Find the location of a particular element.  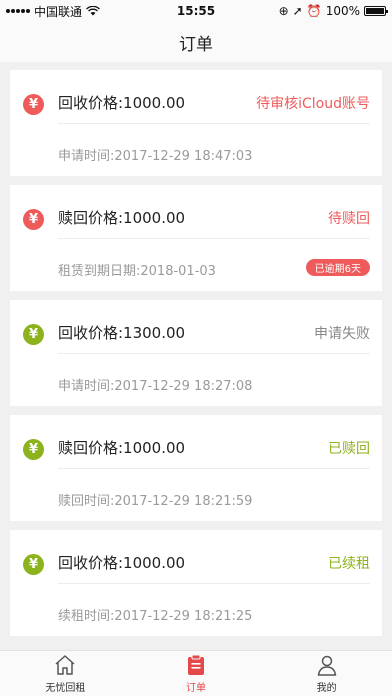

tab-bar: 无忧回租 订单 我的 is located at coordinates (196, 673).